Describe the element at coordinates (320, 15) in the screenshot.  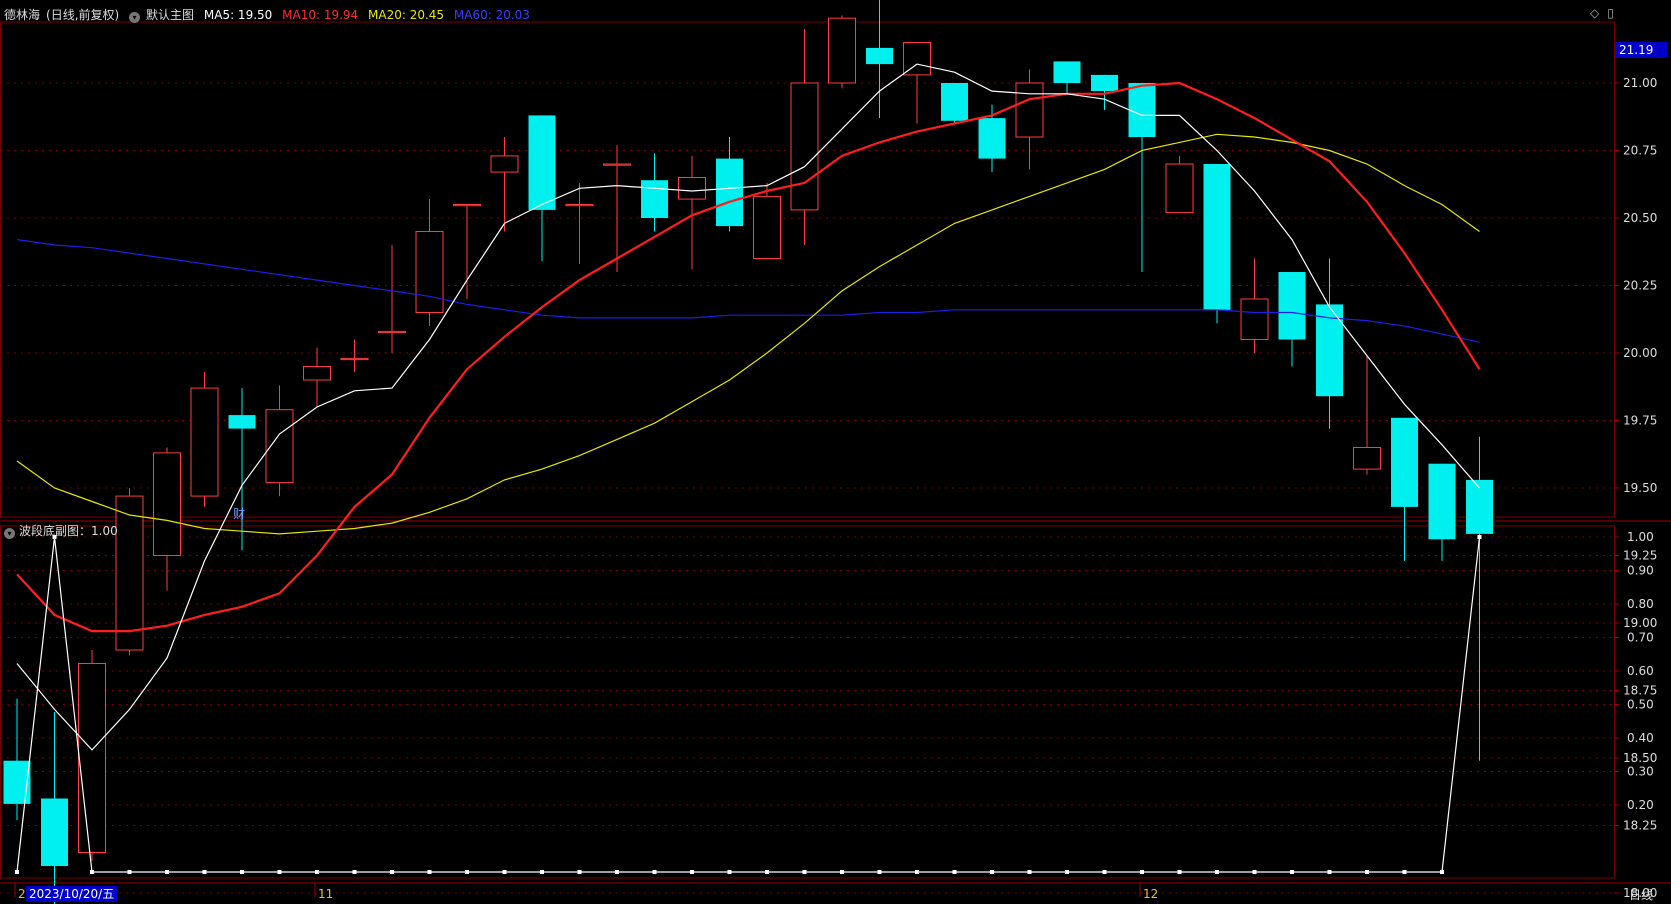
I see `ma10-label: MA10: 19.94` at that location.